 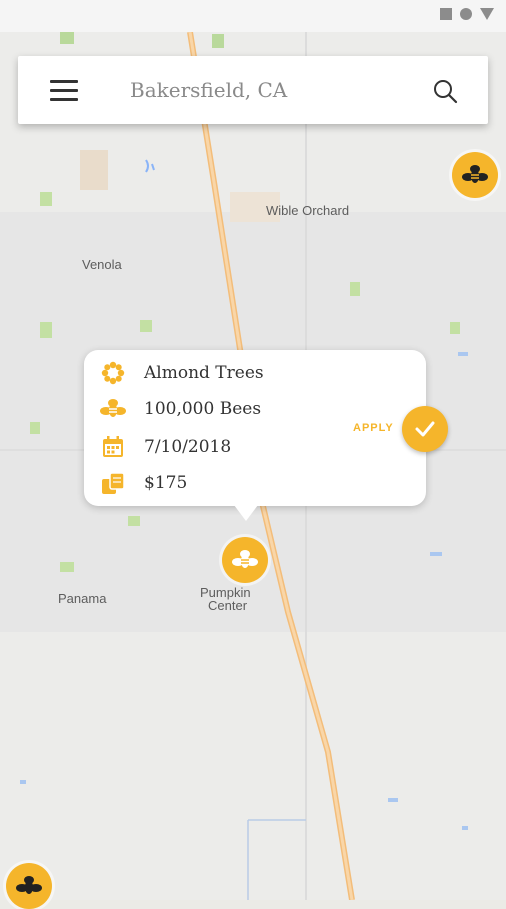 I want to click on bee-marker-selected, so click(x=245, y=560).